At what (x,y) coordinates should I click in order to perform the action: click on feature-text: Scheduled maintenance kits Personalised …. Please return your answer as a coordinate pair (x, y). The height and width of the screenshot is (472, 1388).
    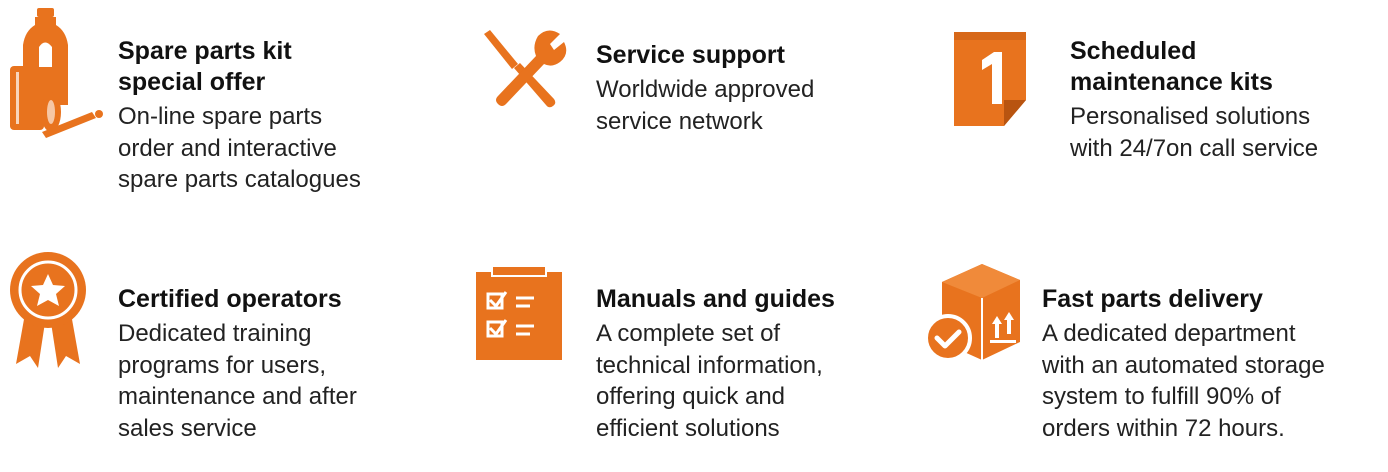
    Looking at the image, I should click on (1220, 100).